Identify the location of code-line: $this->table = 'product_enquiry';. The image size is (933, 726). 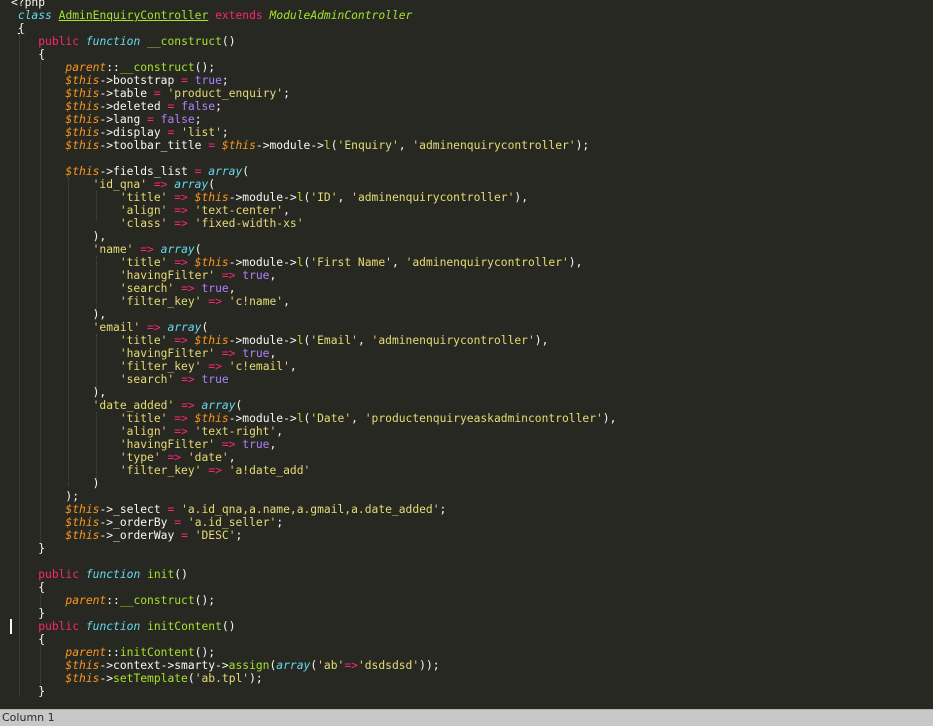
(313, 93).